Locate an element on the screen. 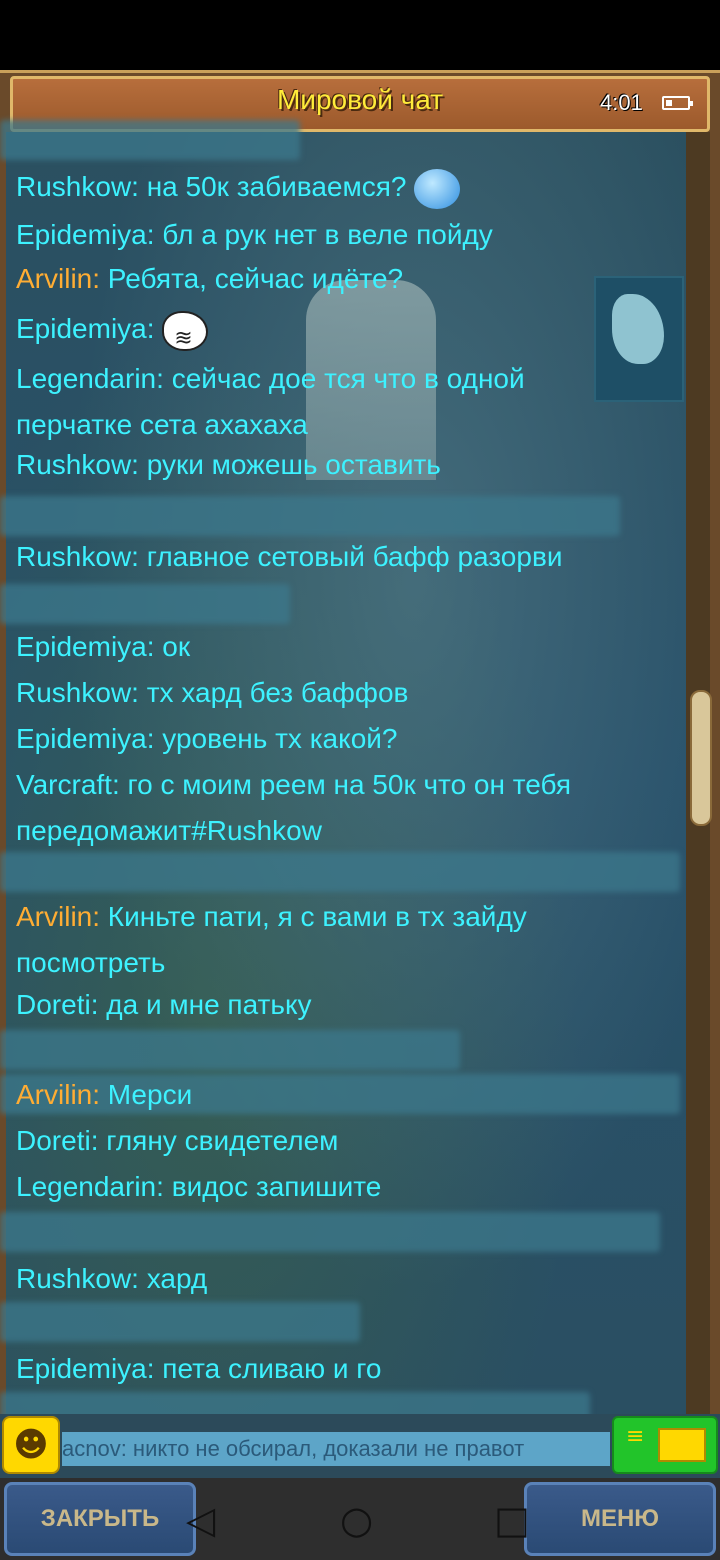 This screenshot has width=720, height=1560. message-nick: Varcraft: is located at coordinates (68, 784).